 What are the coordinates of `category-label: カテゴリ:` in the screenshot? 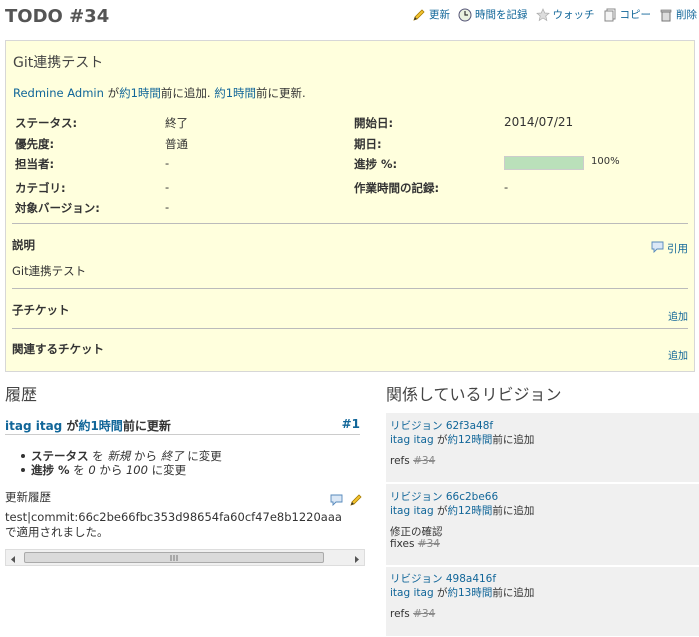 It's located at (40, 188).